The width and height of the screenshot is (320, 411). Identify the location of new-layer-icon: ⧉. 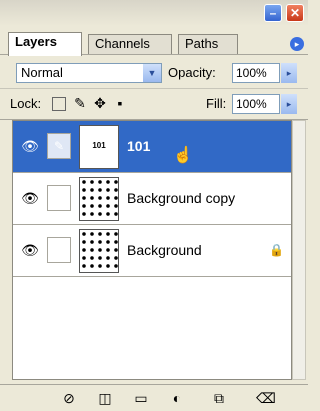
(219, 398).